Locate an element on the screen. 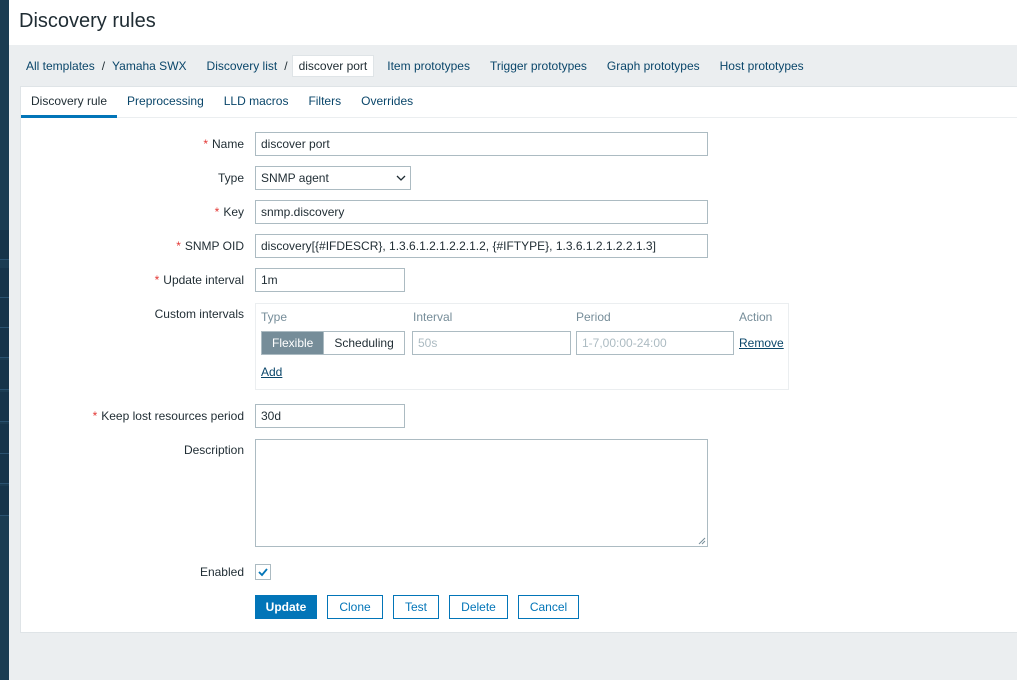 The image size is (1017, 680). breadcrumb-host-prototypes: Host prototypes is located at coordinates (762, 66).